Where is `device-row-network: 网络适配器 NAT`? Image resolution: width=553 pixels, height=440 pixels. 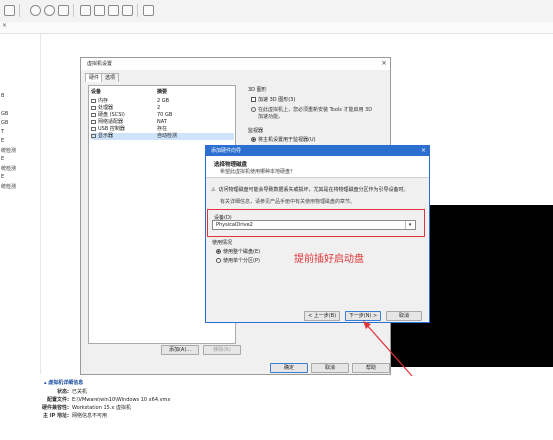 device-row-network: 网络适配器 NAT is located at coordinates (162, 122).